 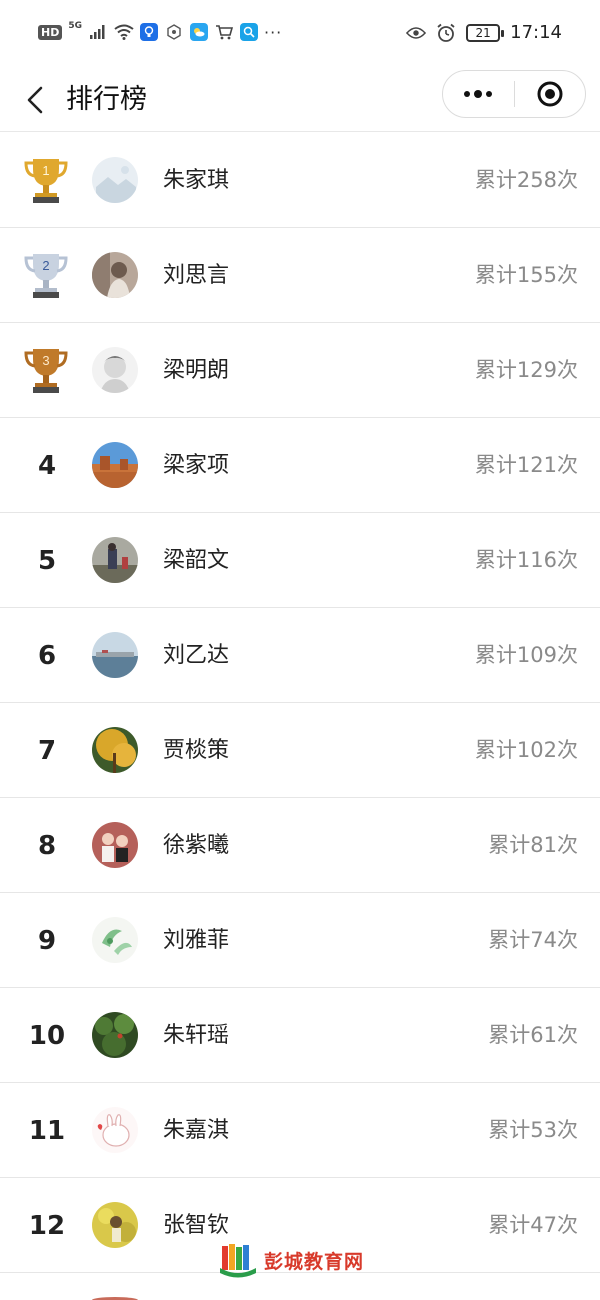 What do you see at coordinates (45, 265) in the screenshot?
I see `trophy-rank-label: 2` at bounding box center [45, 265].